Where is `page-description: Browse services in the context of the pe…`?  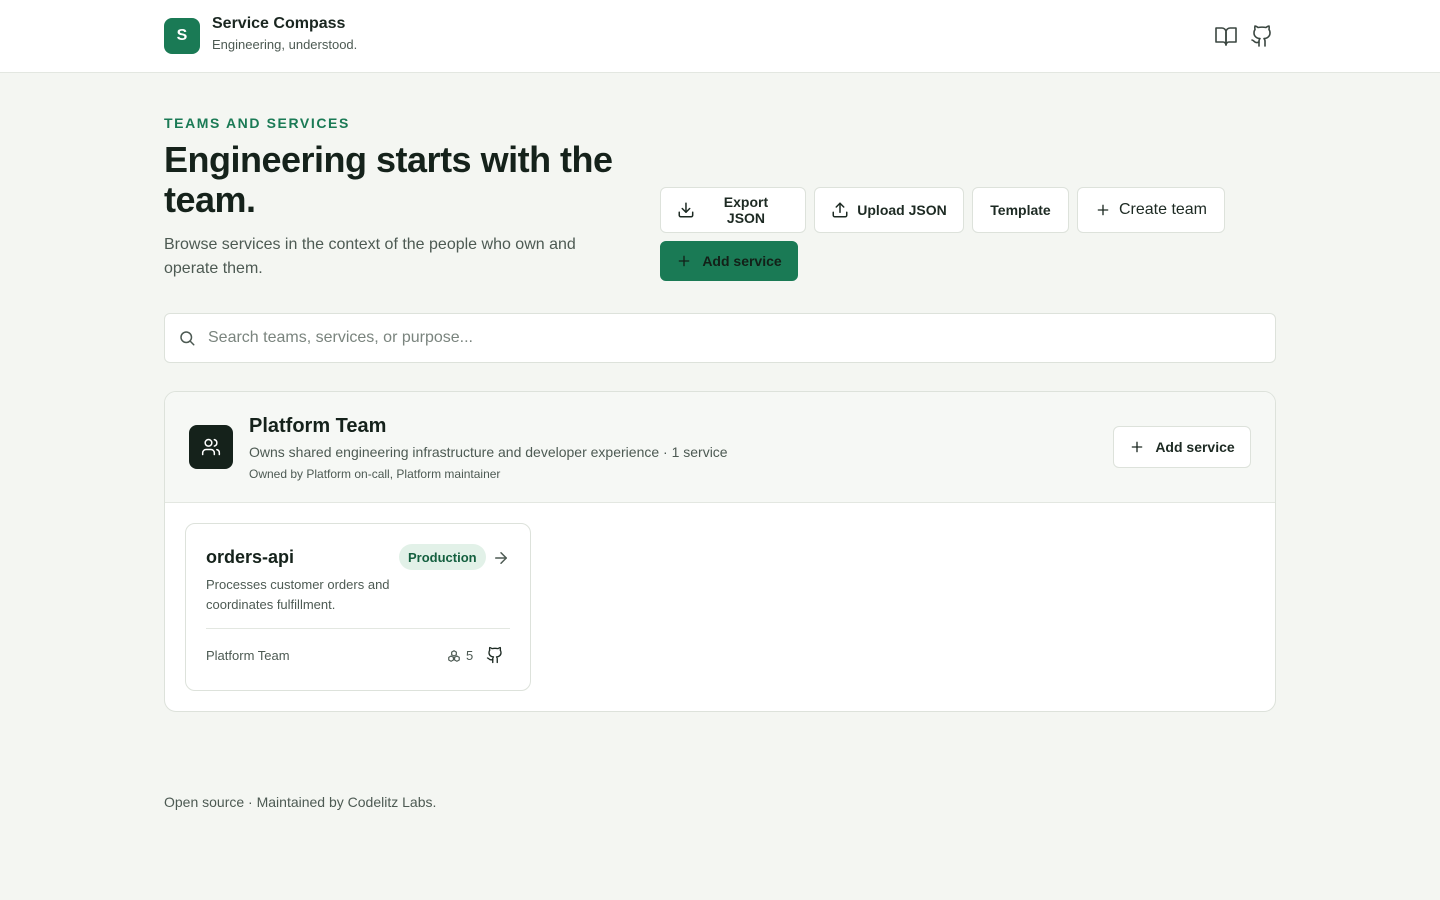
page-description: Browse services in the context of the pe… is located at coordinates (370, 256).